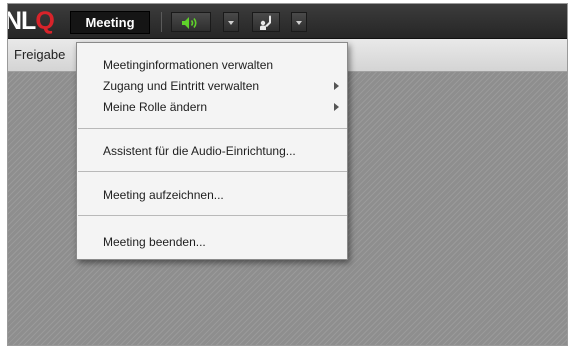 The width and height of the screenshot is (573, 350). I want to click on audio-button, so click(191, 22).